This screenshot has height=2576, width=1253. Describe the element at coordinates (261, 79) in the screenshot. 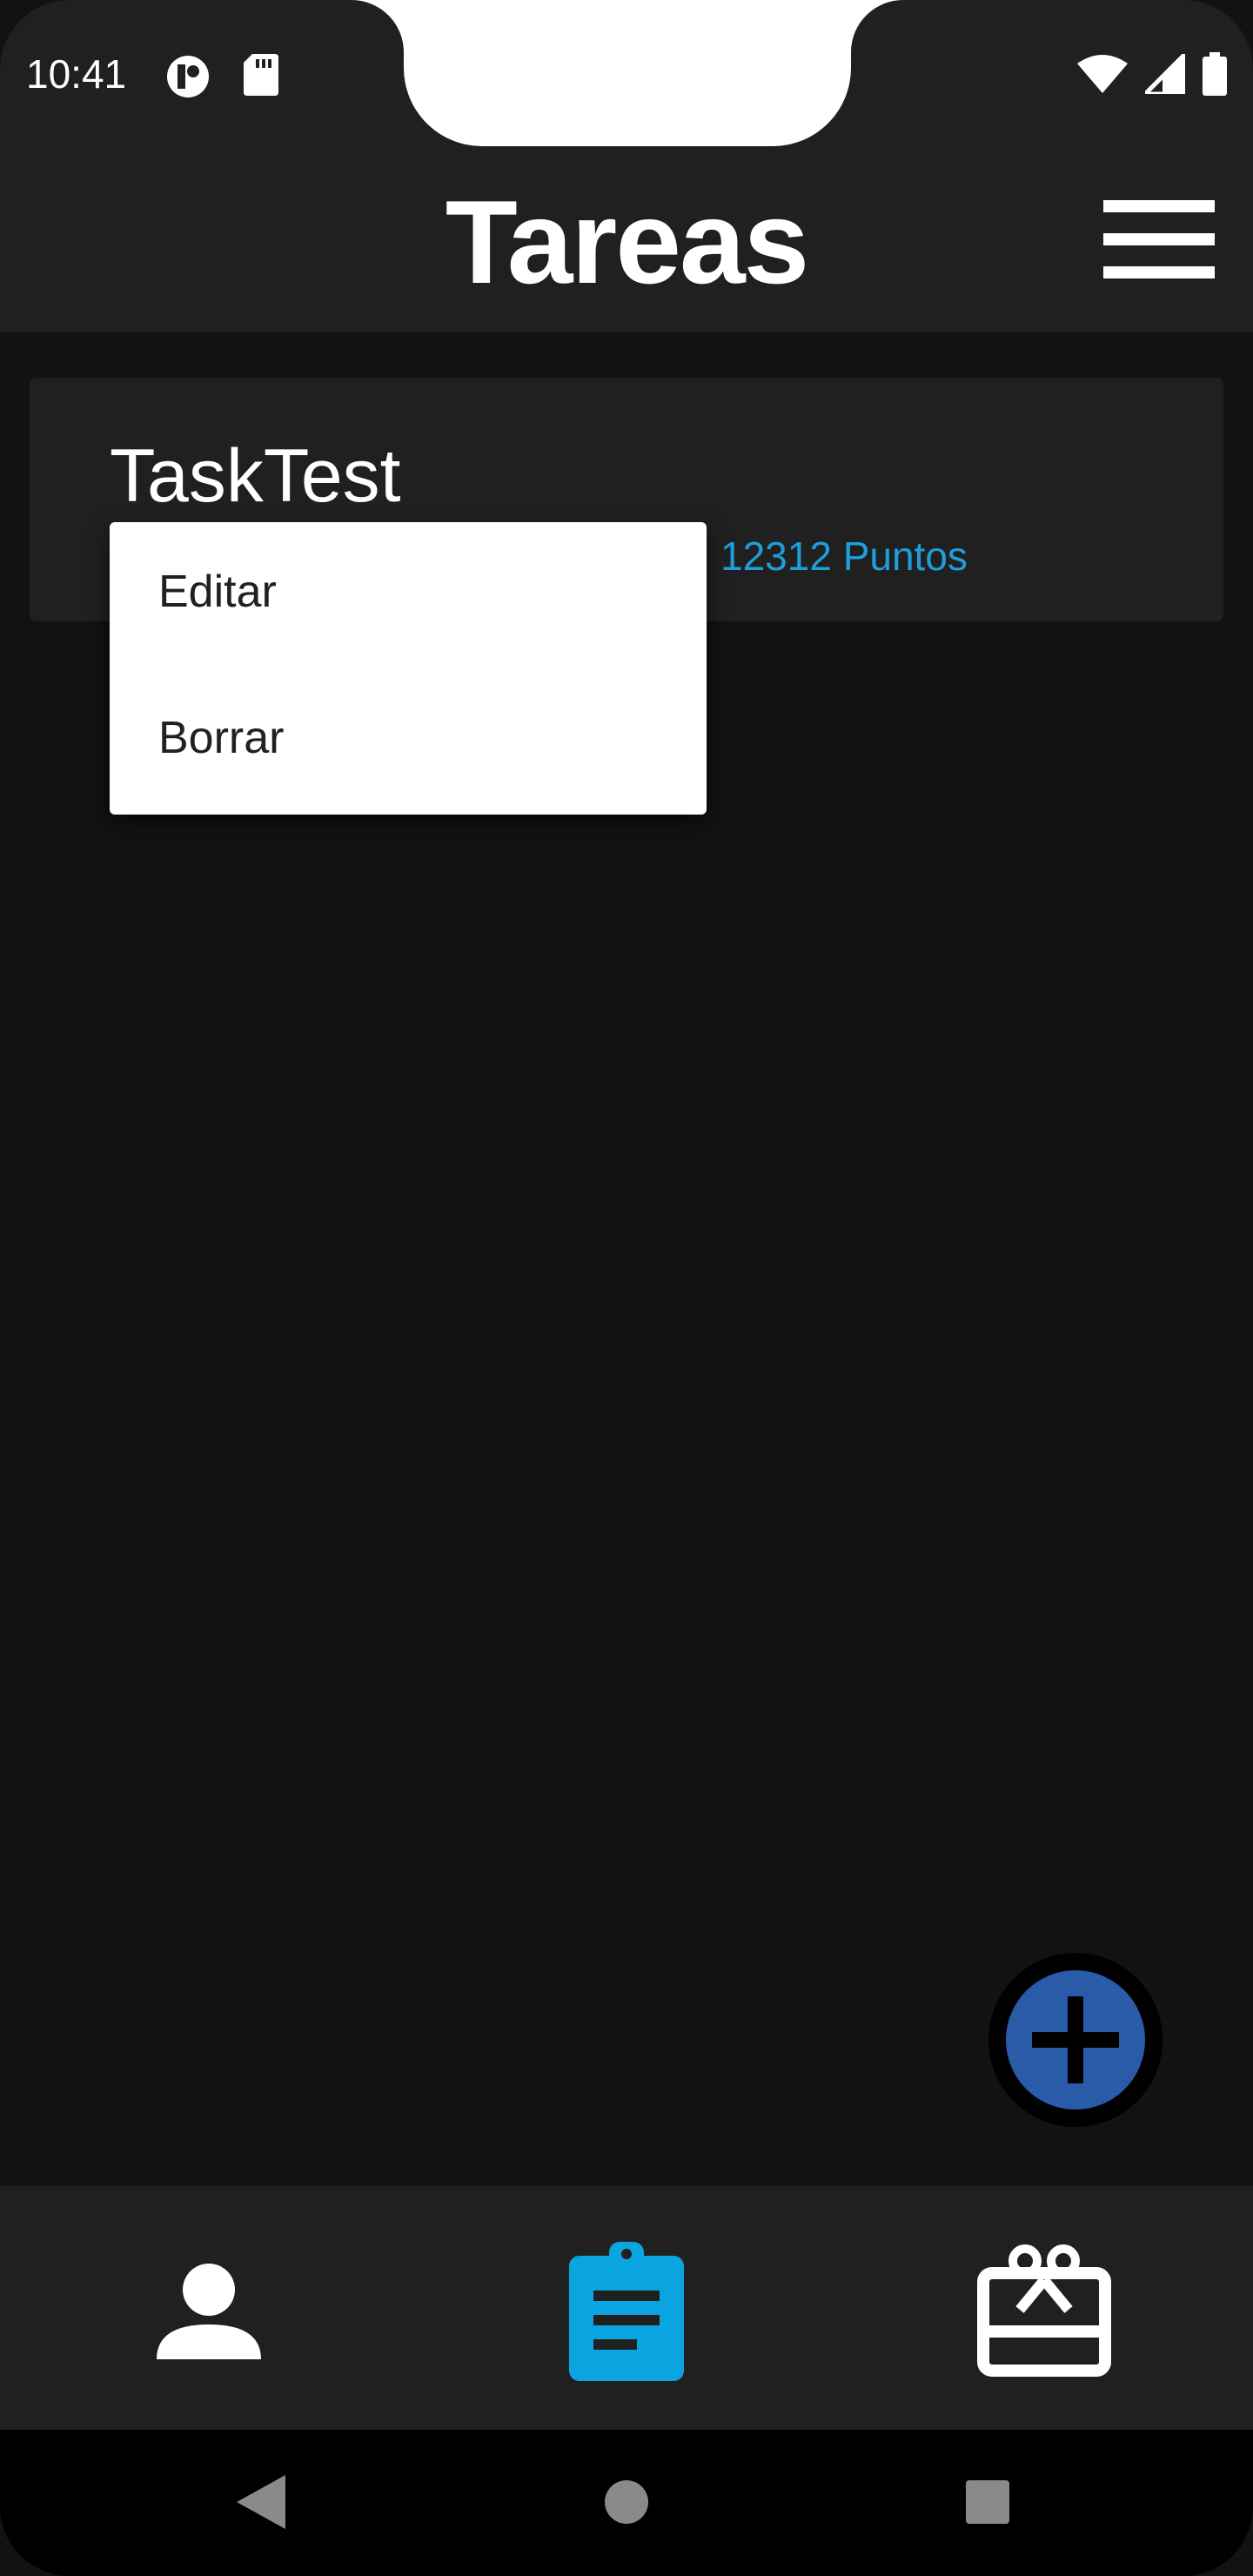

I see `sd-card-icon` at that location.